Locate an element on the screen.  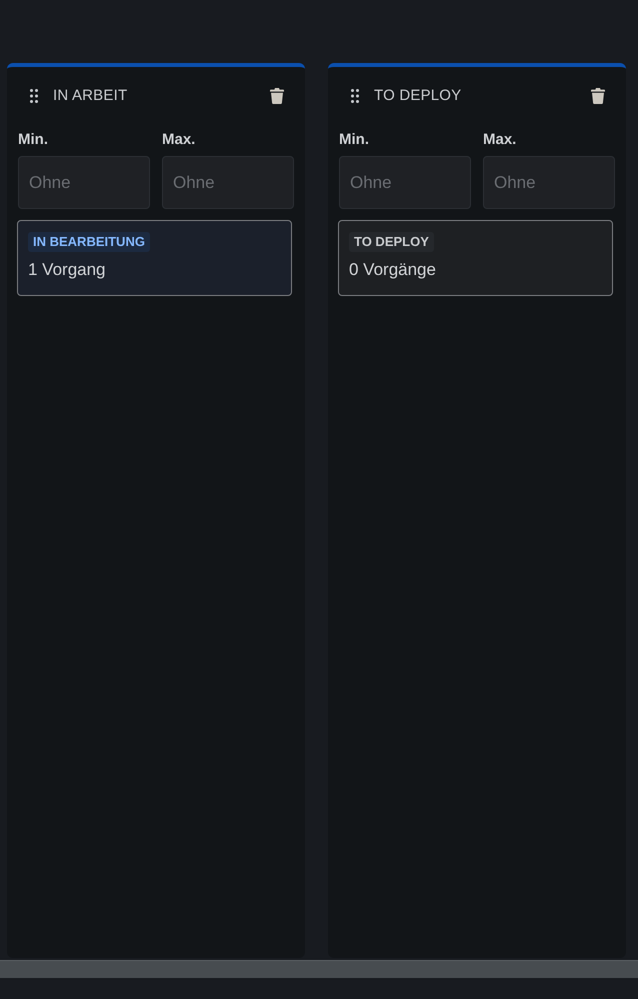
status-card: IN BEARBEITUNG 1 Vorgang is located at coordinates (154, 258).